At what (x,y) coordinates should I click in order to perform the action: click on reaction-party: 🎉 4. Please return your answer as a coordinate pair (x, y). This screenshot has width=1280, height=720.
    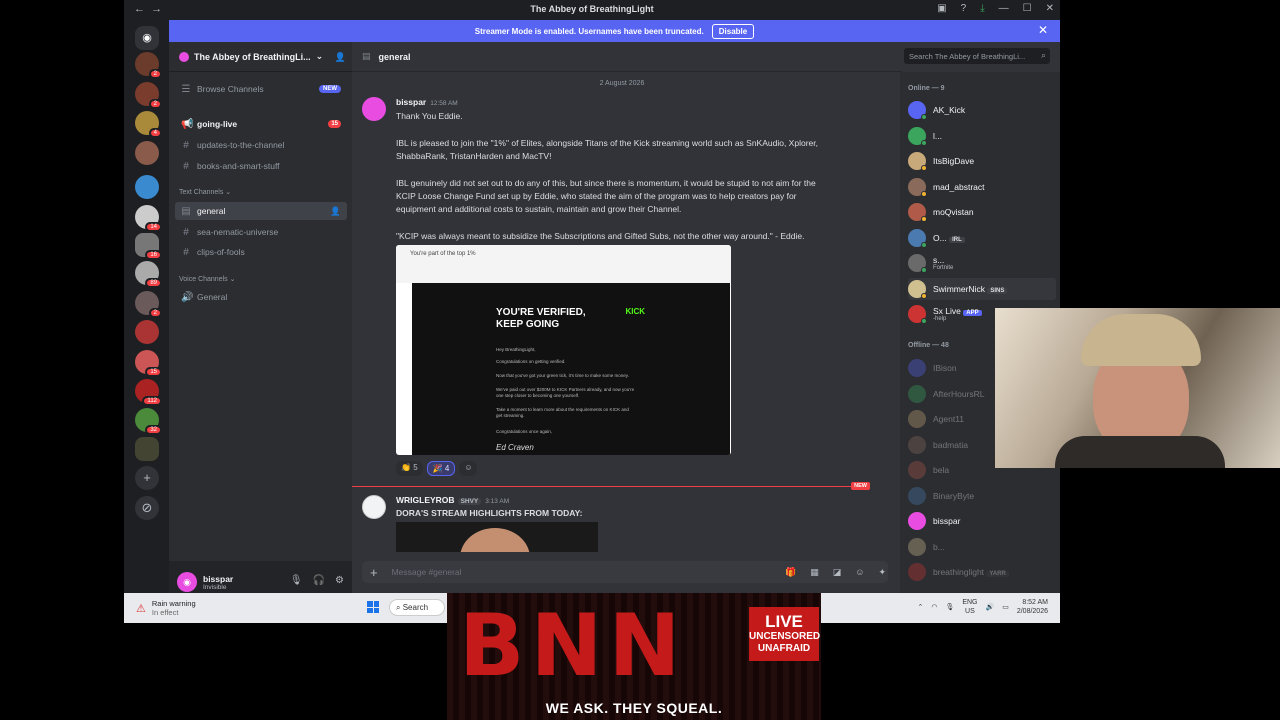
    Looking at the image, I should click on (441, 468).